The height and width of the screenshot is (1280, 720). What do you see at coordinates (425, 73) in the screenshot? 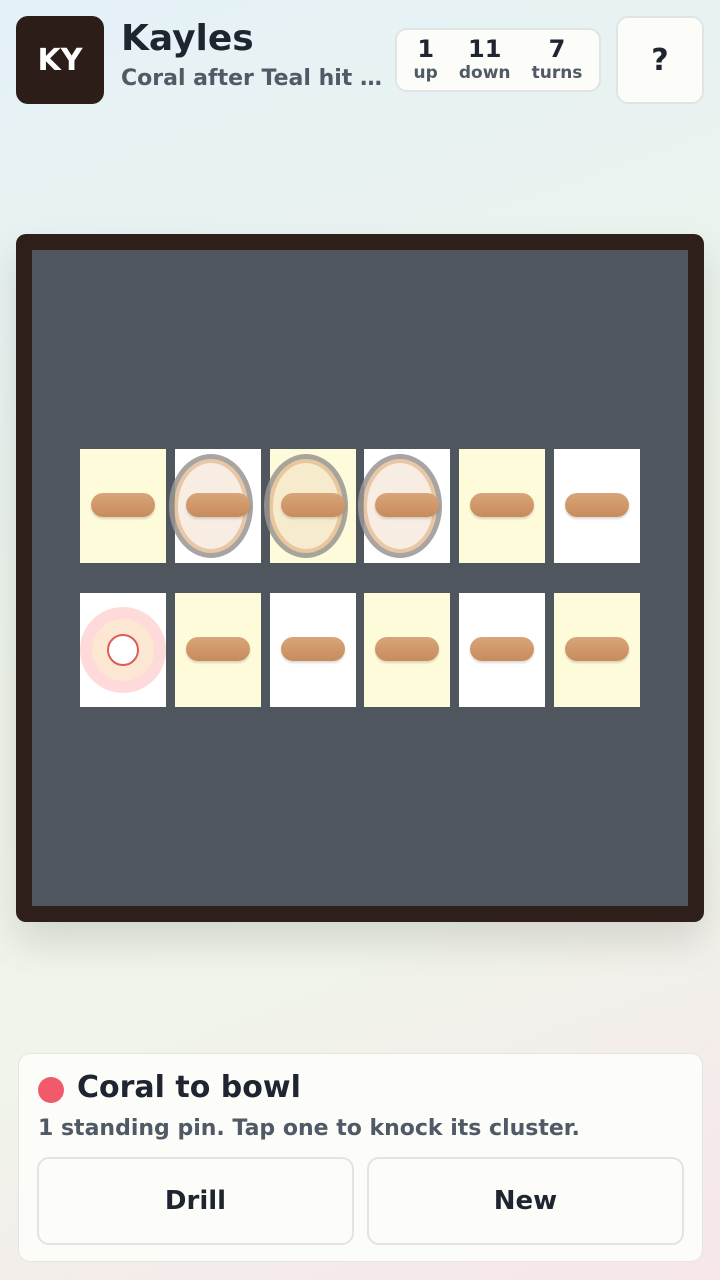
I see `stat-up-label: up` at bounding box center [425, 73].